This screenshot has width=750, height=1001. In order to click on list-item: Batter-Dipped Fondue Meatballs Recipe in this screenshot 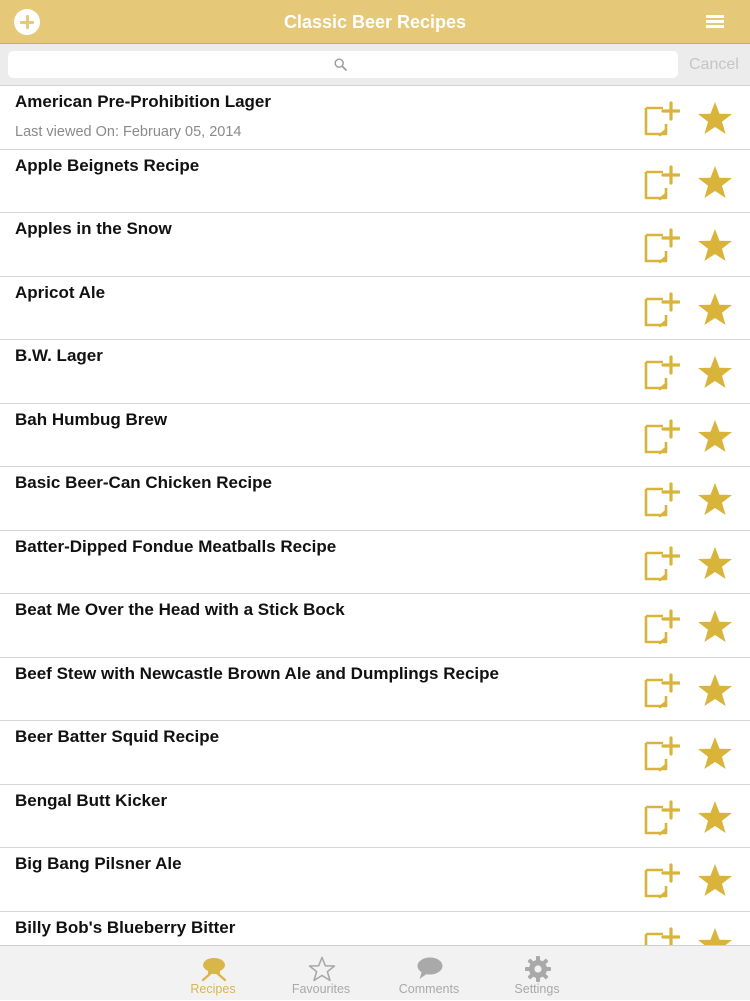, I will do `click(375, 562)`.